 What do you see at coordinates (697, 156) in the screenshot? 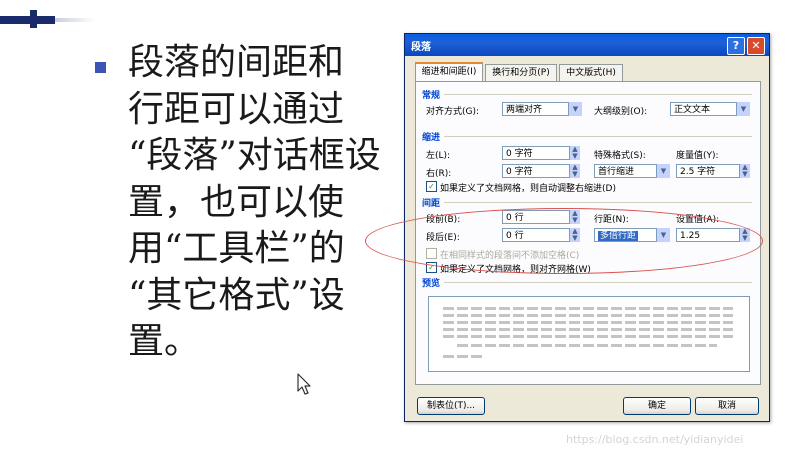
I see `indent-measure-label: 度量值(Y):` at bounding box center [697, 156].